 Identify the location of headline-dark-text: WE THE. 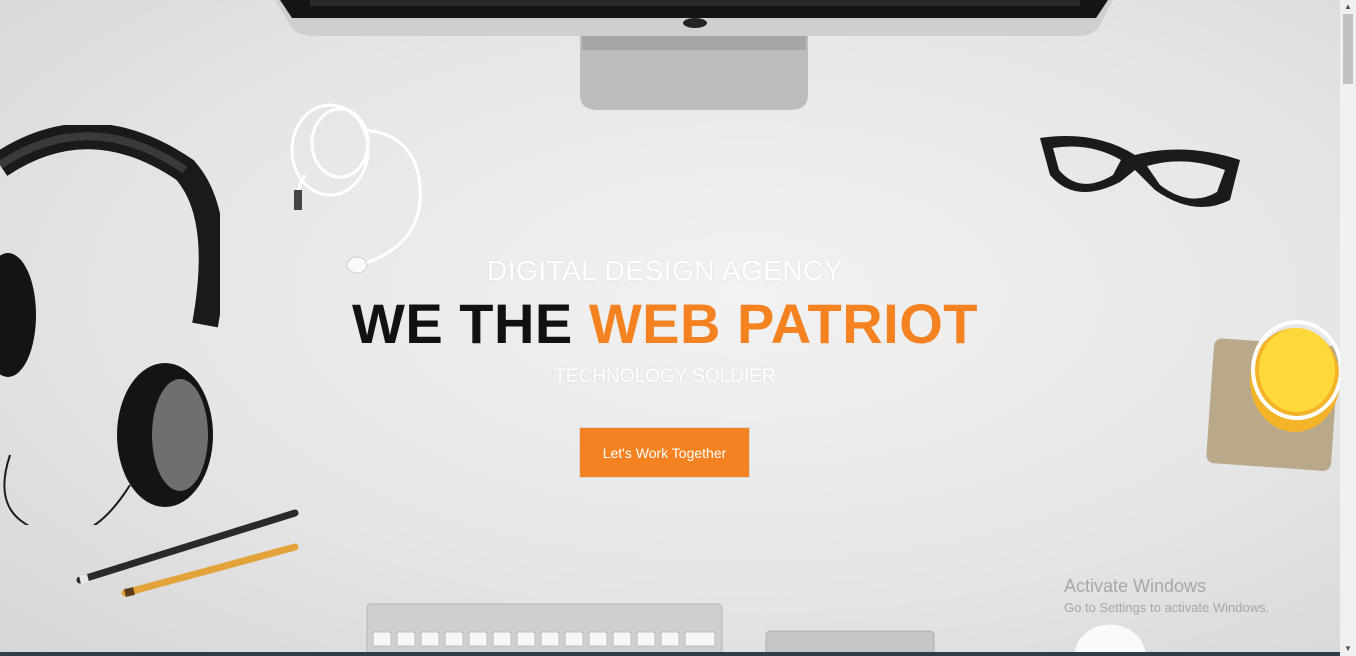
(470, 323).